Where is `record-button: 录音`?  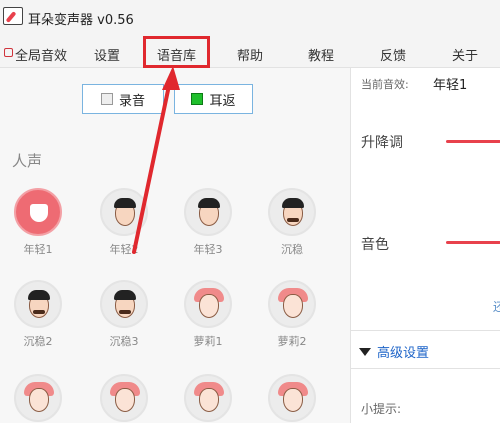
record-button: 录音 is located at coordinates (123, 99).